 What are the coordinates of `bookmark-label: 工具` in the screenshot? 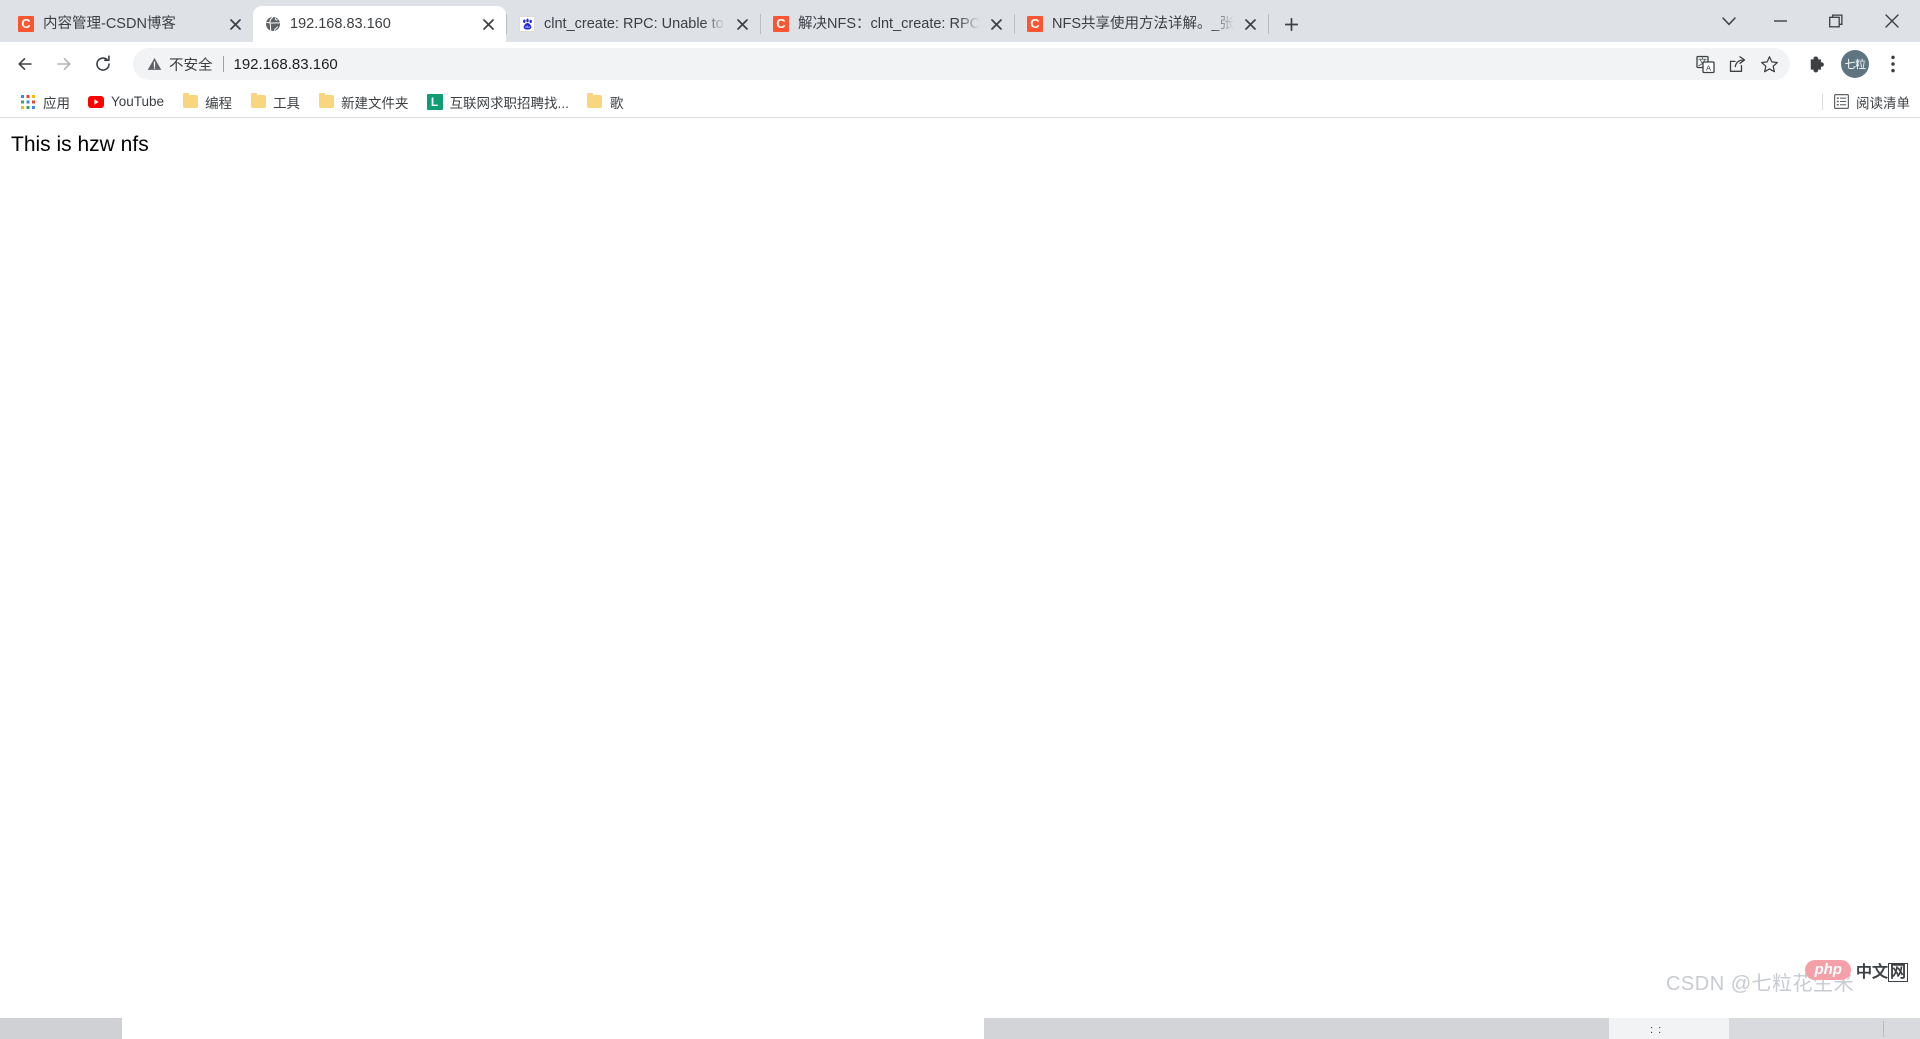 It's located at (287, 103).